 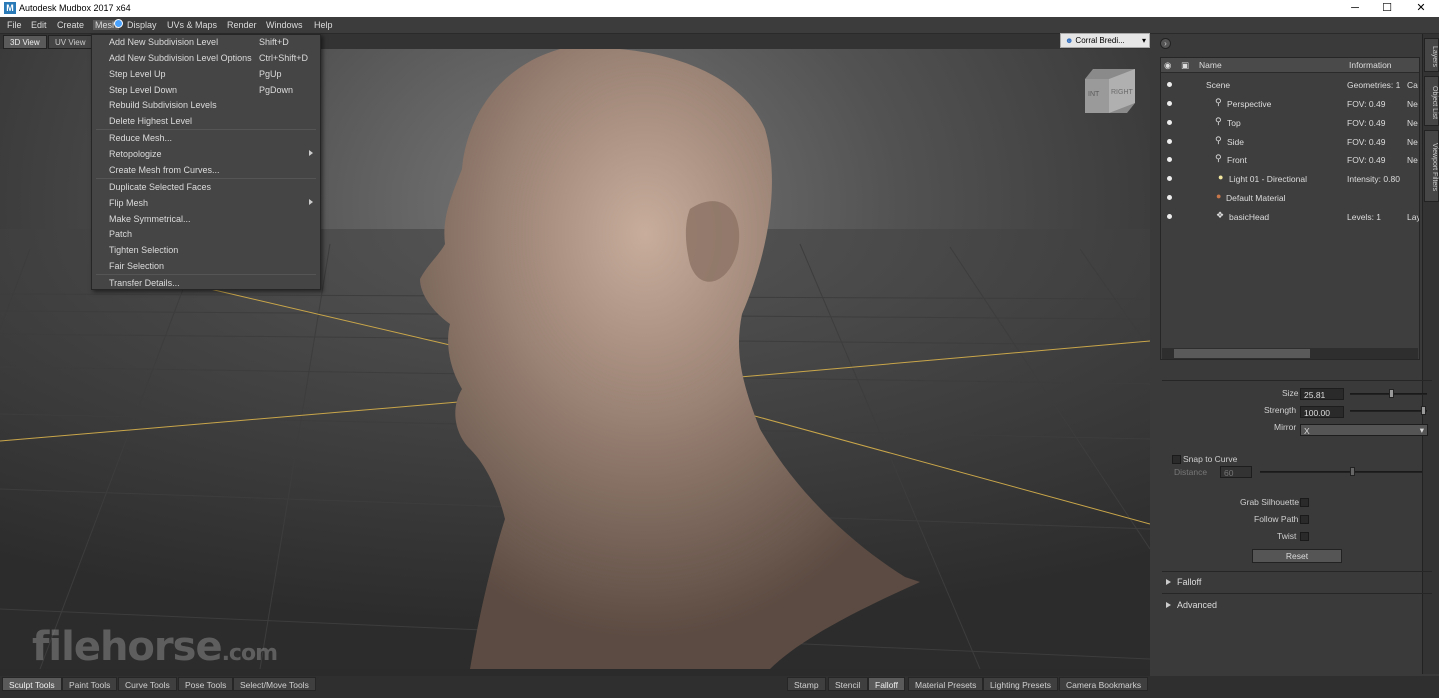 What do you see at coordinates (206, 250) in the screenshot?
I see `menu-item-tighten-selection: Tighten Selection` at bounding box center [206, 250].